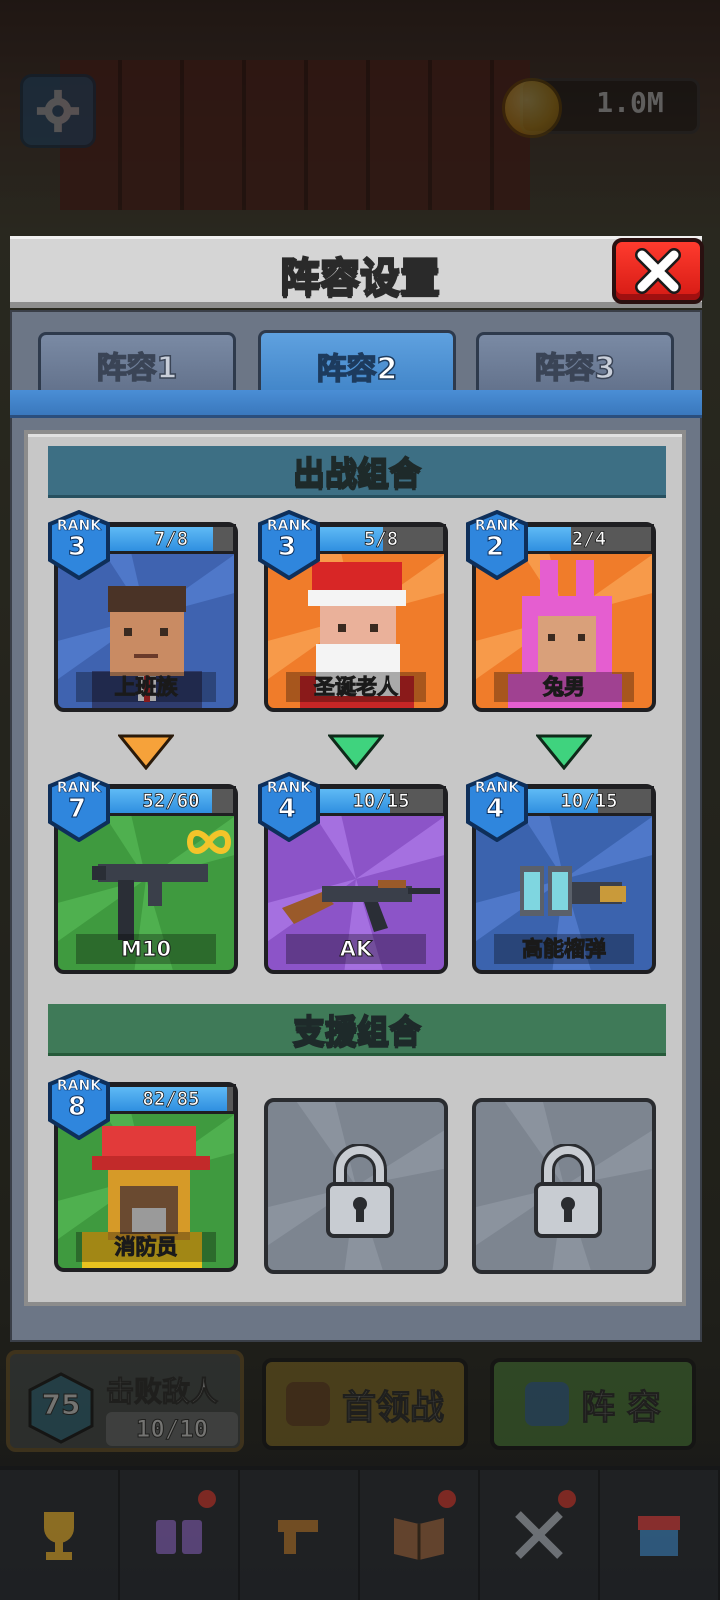 The width and height of the screenshot is (720, 1600). What do you see at coordinates (357, 472) in the screenshot?
I see `battle-section-title: 出战组合` at bounding box center [357, 472].